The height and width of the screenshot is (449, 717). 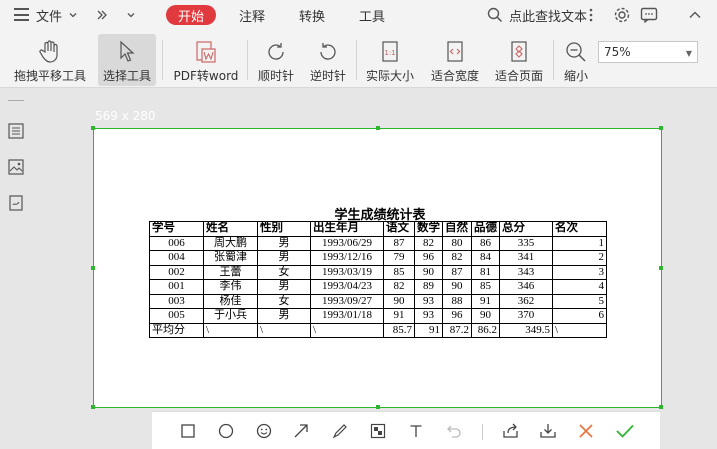 I want to click on pen-tool-icon, so click(x=340, y=431).